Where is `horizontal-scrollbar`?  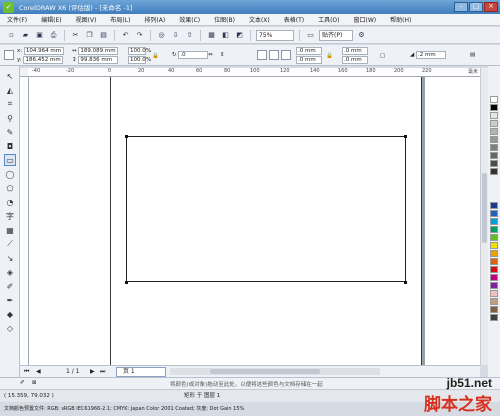
horizontal-scrollbar is located at coordinates (275, 371).